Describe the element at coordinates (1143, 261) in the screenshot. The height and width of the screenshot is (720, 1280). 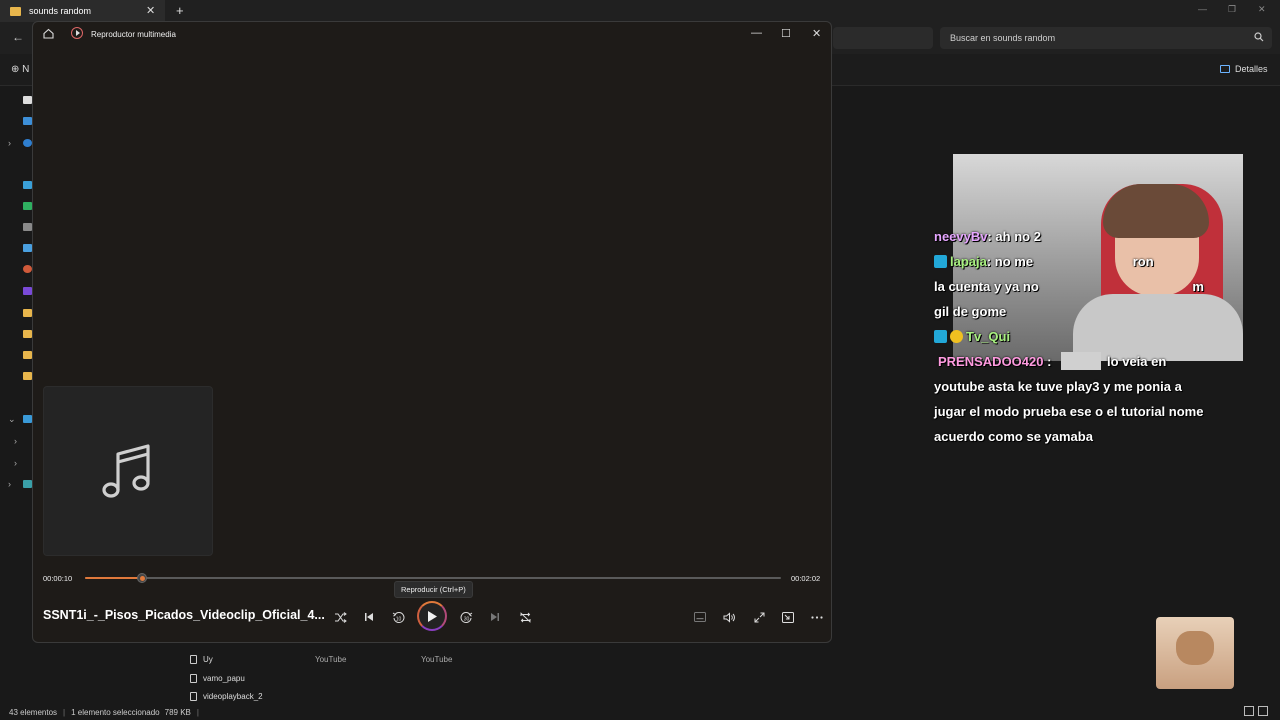
I see `chat-text: ron` at that location.